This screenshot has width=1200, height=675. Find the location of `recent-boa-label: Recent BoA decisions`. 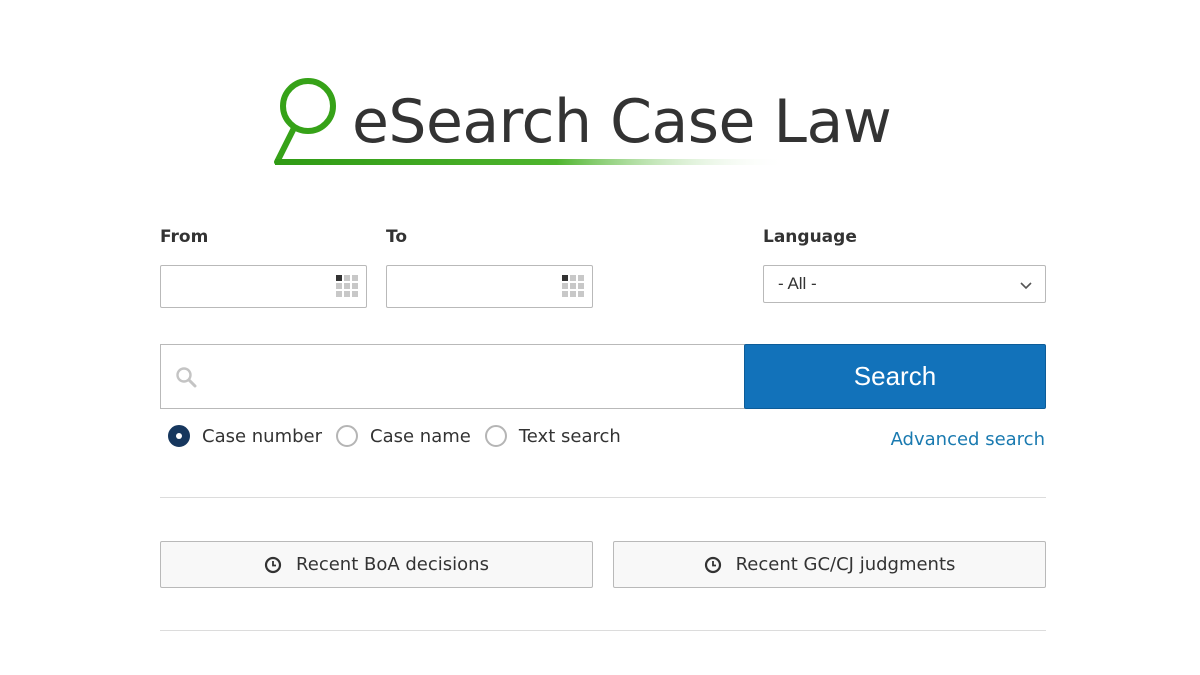

recent-boa-label: Recent BoA decisions is located at coordinates (392, 564).